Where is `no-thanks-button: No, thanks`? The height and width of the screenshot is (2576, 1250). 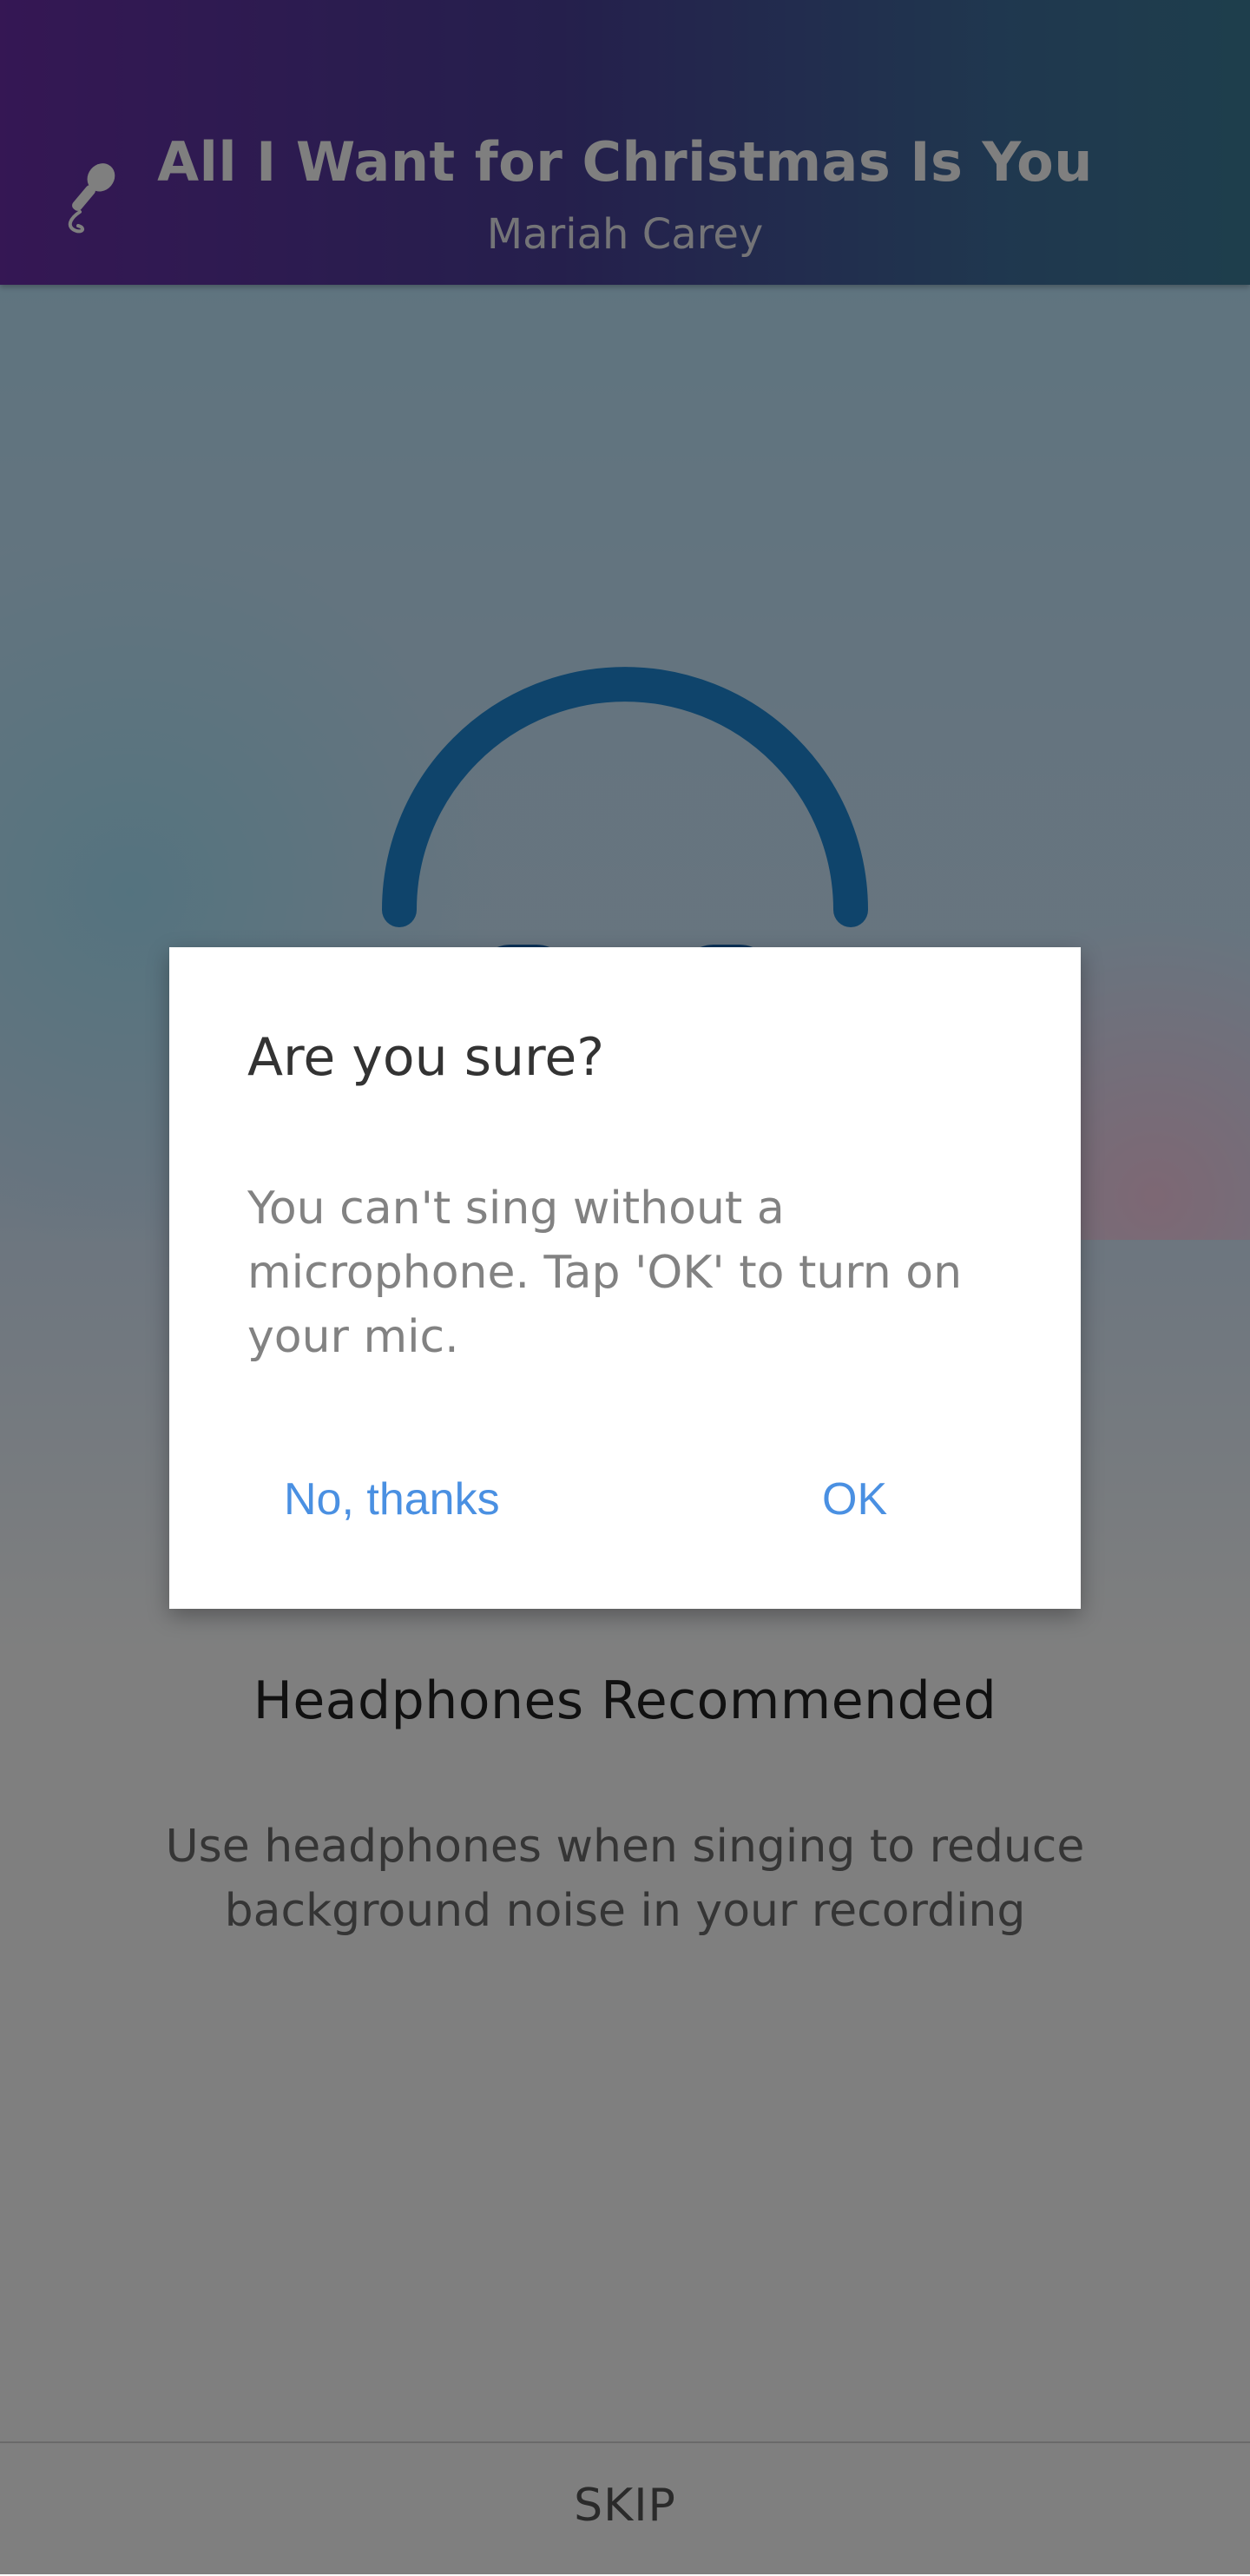
no-thanks-button: No, thanks is located at coordinates (391, 1499).